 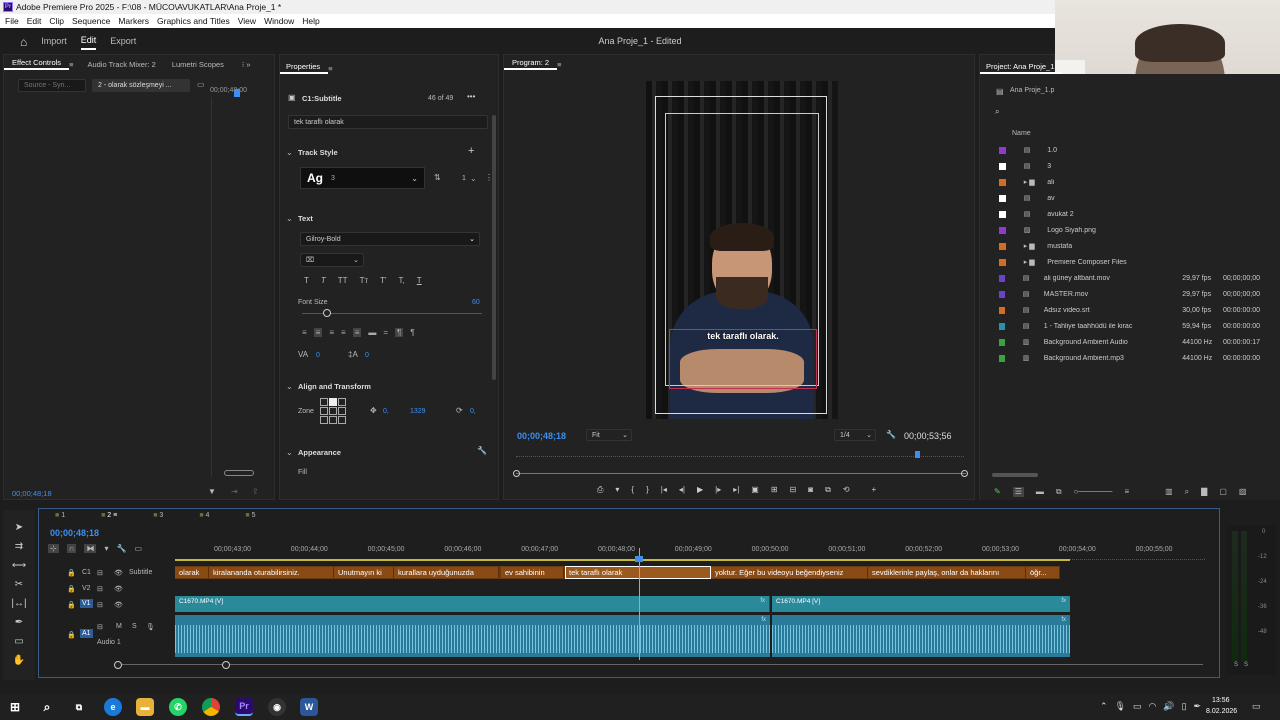 What do you see at coordinates (1040, 492) in the screenshot?
I see `icon-view-icon: ▬` at bounding box center [1040, 492].